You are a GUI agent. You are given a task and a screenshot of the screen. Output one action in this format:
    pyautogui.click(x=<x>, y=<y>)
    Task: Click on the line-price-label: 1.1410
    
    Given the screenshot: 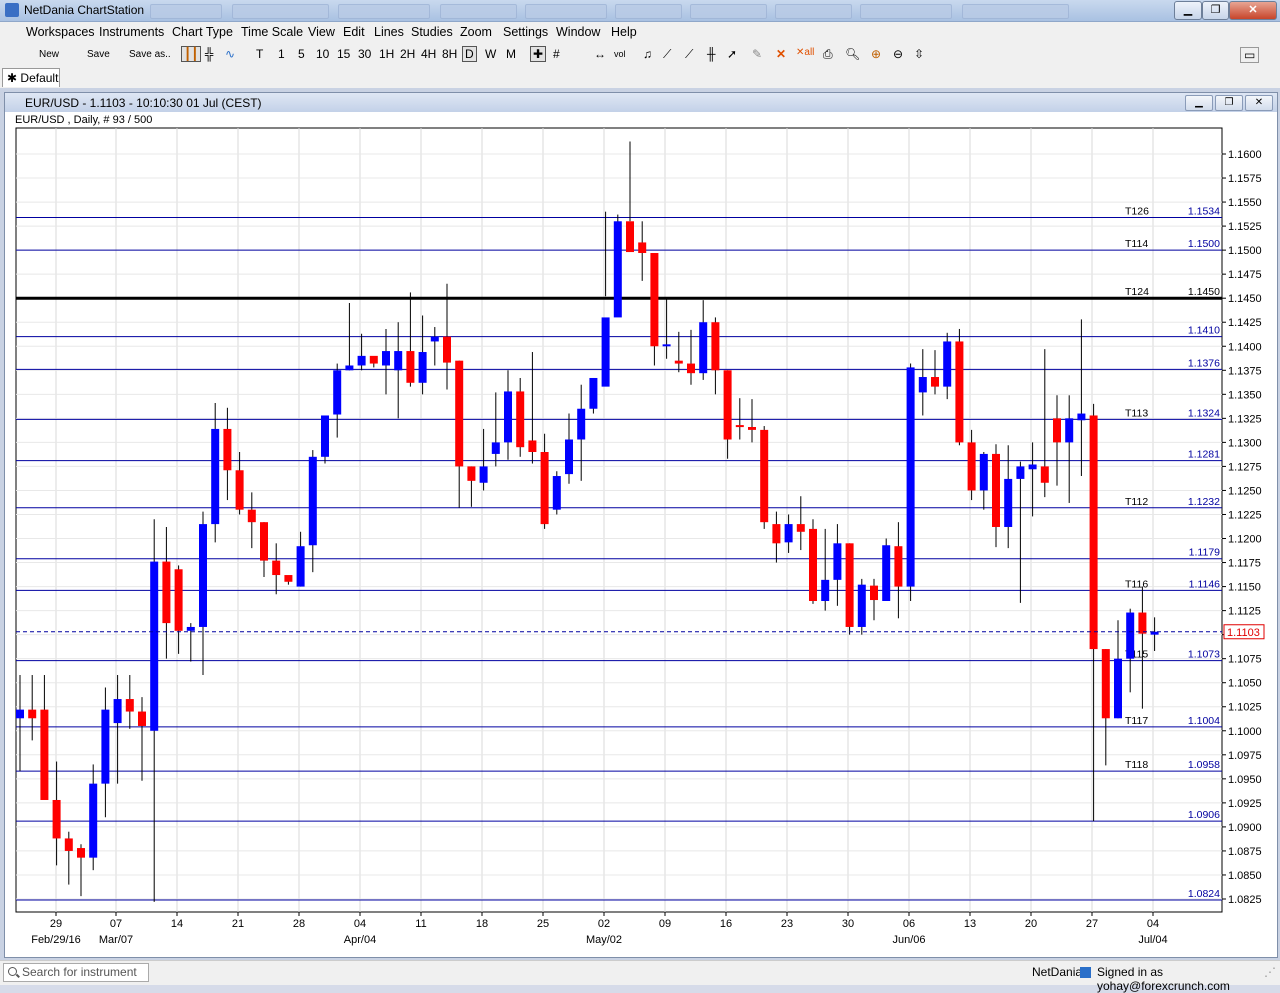 What is the action you would take?
    pyautogui.click(x=1204, y=331)
    